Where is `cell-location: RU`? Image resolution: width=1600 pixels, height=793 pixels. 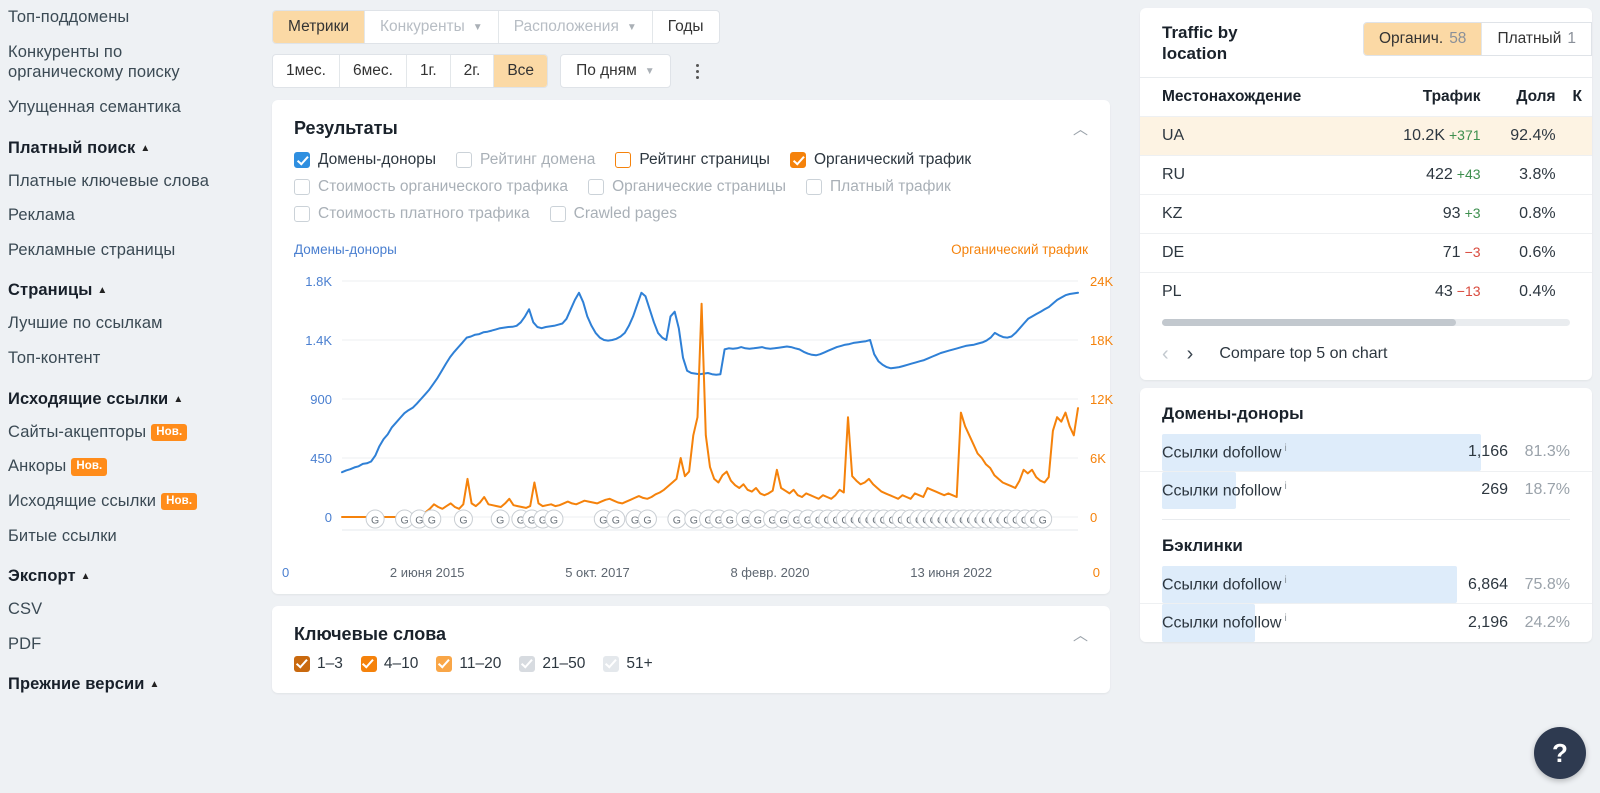
cell-location: RU is located at coordinates (1256, 174).